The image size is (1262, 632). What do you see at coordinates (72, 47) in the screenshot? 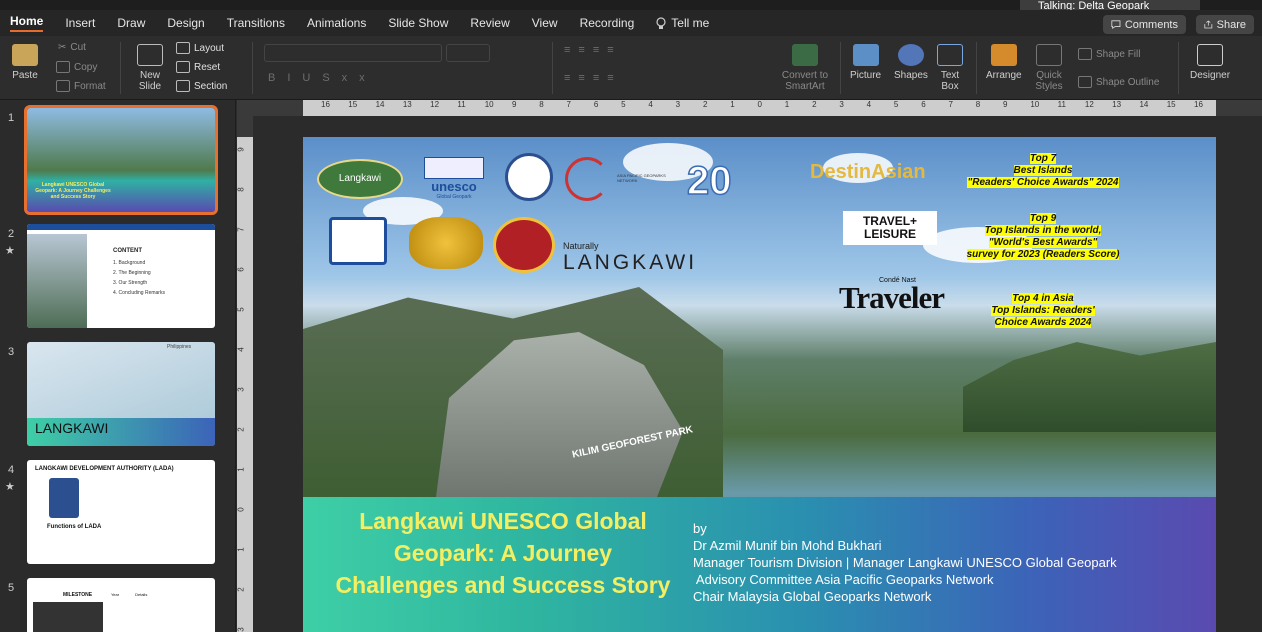
I see `cut-button: ✂ Cut` at bounding box center [72, 47].